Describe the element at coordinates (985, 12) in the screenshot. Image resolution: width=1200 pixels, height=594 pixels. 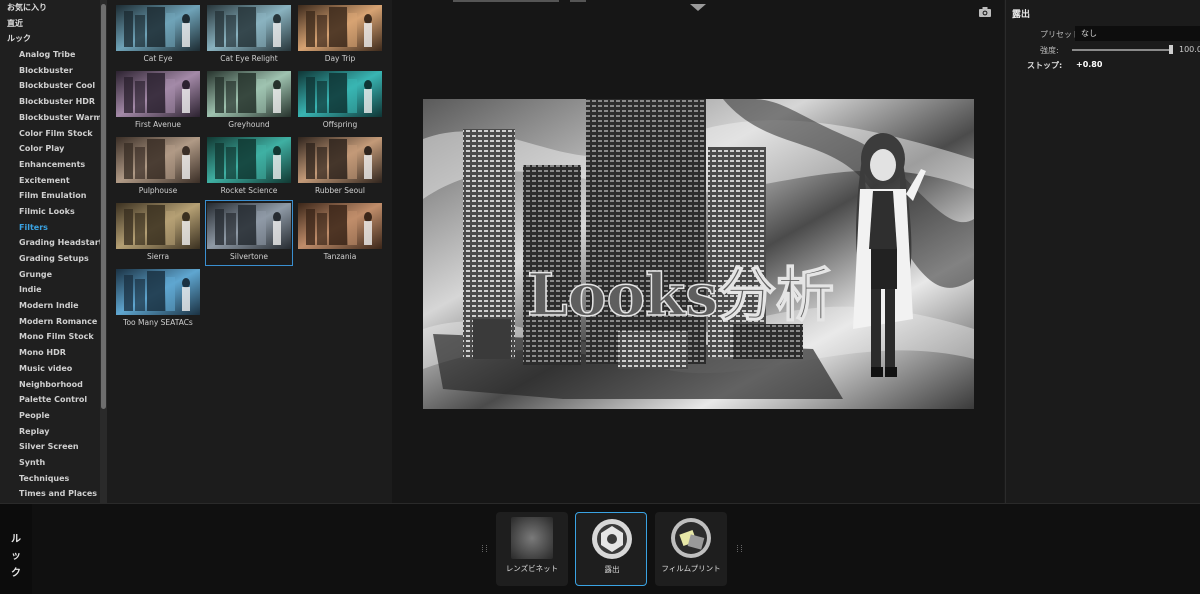
I see `camera-icon` at that location.